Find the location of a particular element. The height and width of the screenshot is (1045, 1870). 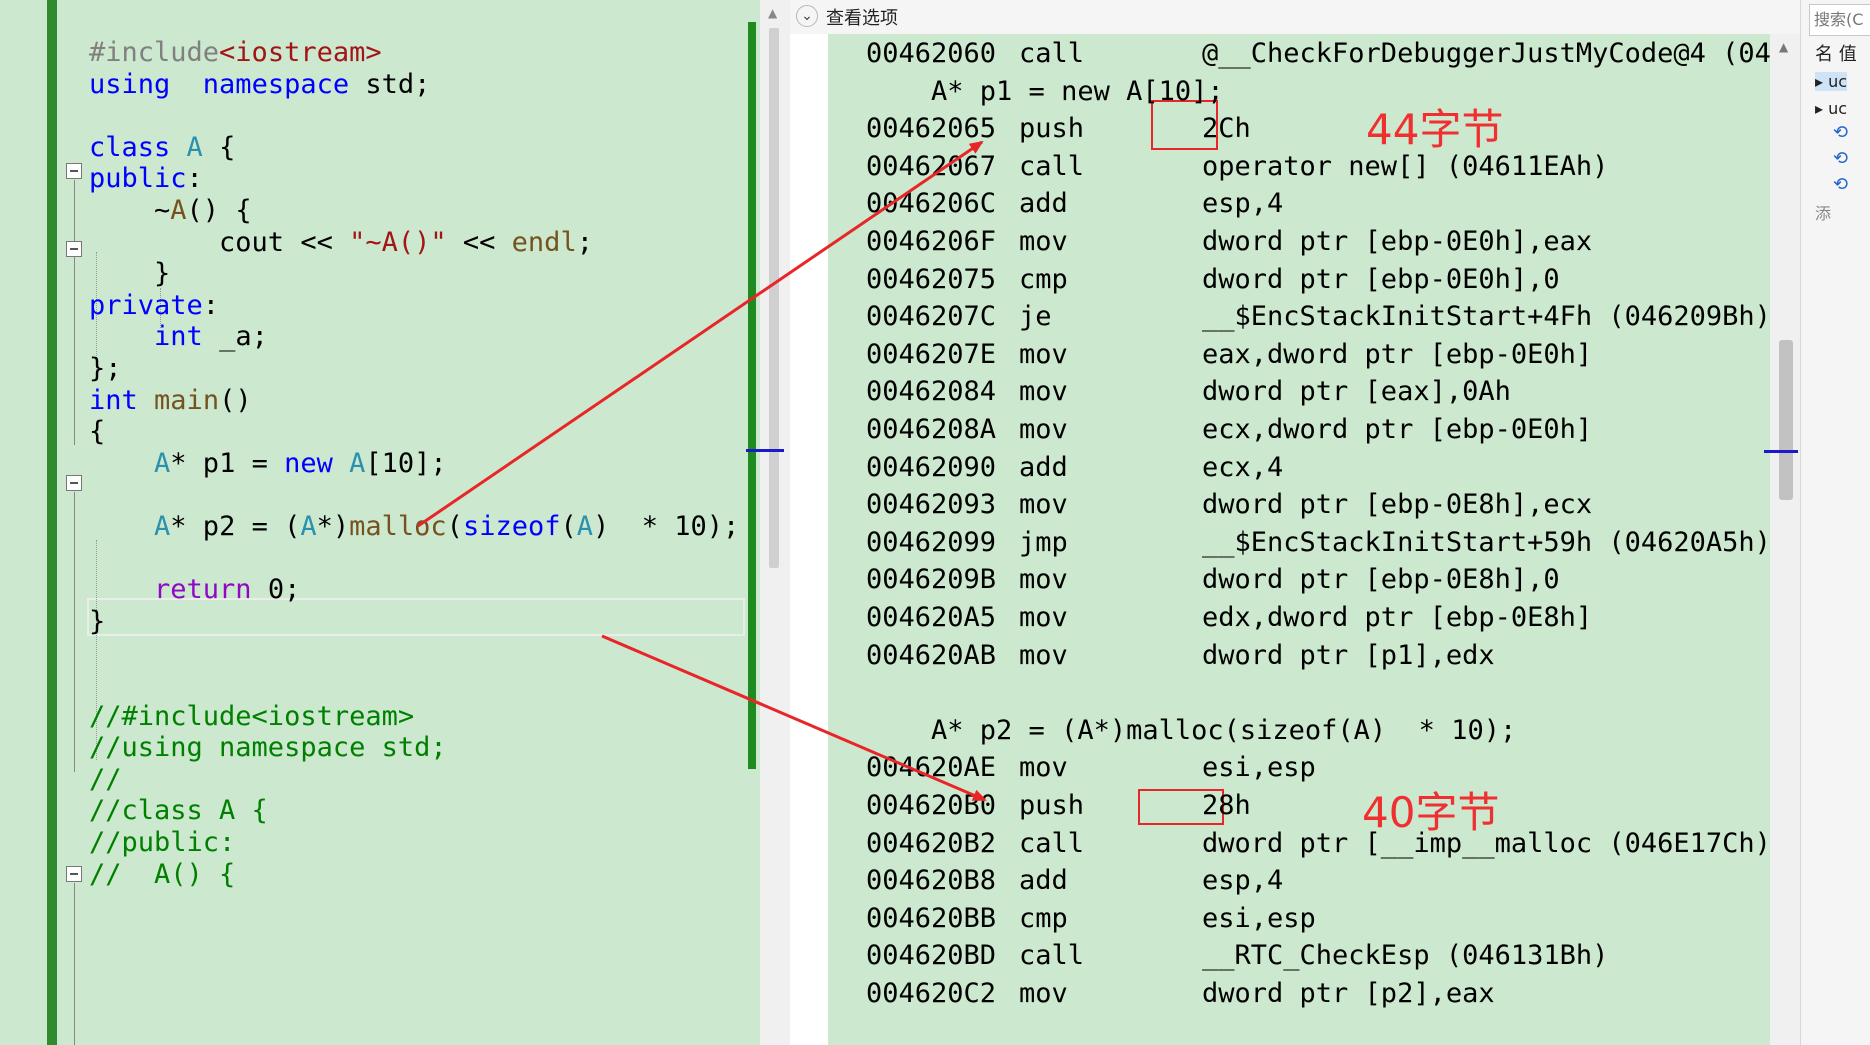

asm-operands: dword ptr [p1],edx is located at coordinates (1348, 655).